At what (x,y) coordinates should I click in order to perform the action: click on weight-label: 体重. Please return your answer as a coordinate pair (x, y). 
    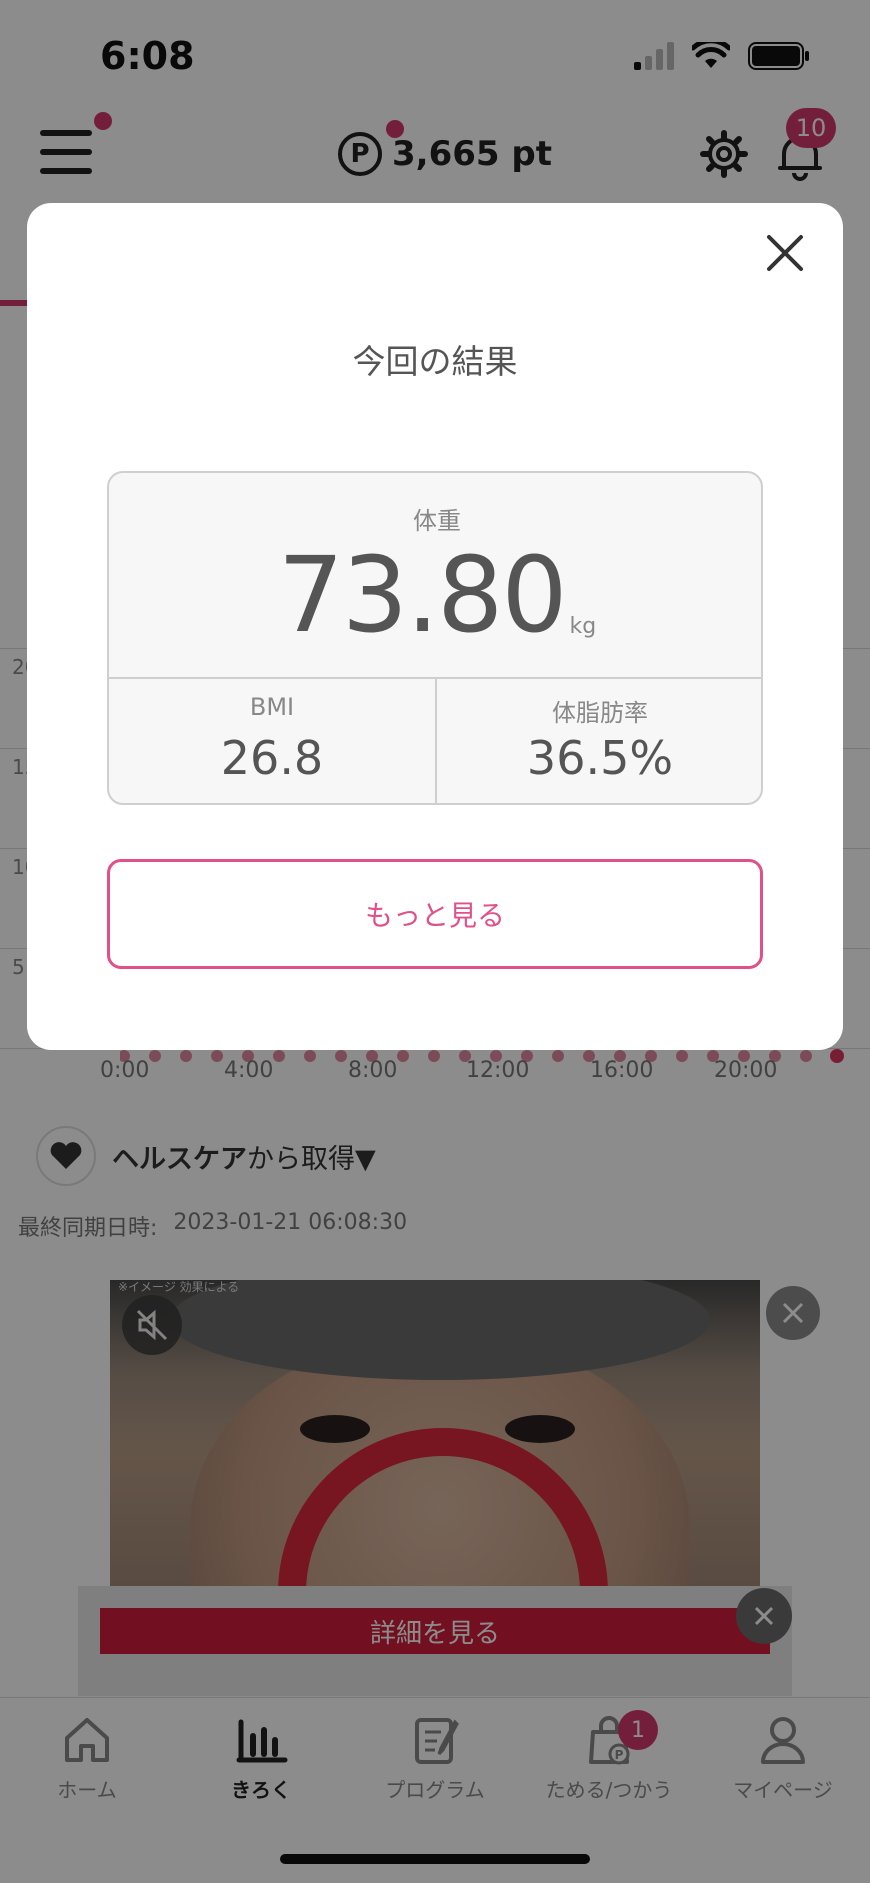
    Looking at the image, I should click on (437, 521).